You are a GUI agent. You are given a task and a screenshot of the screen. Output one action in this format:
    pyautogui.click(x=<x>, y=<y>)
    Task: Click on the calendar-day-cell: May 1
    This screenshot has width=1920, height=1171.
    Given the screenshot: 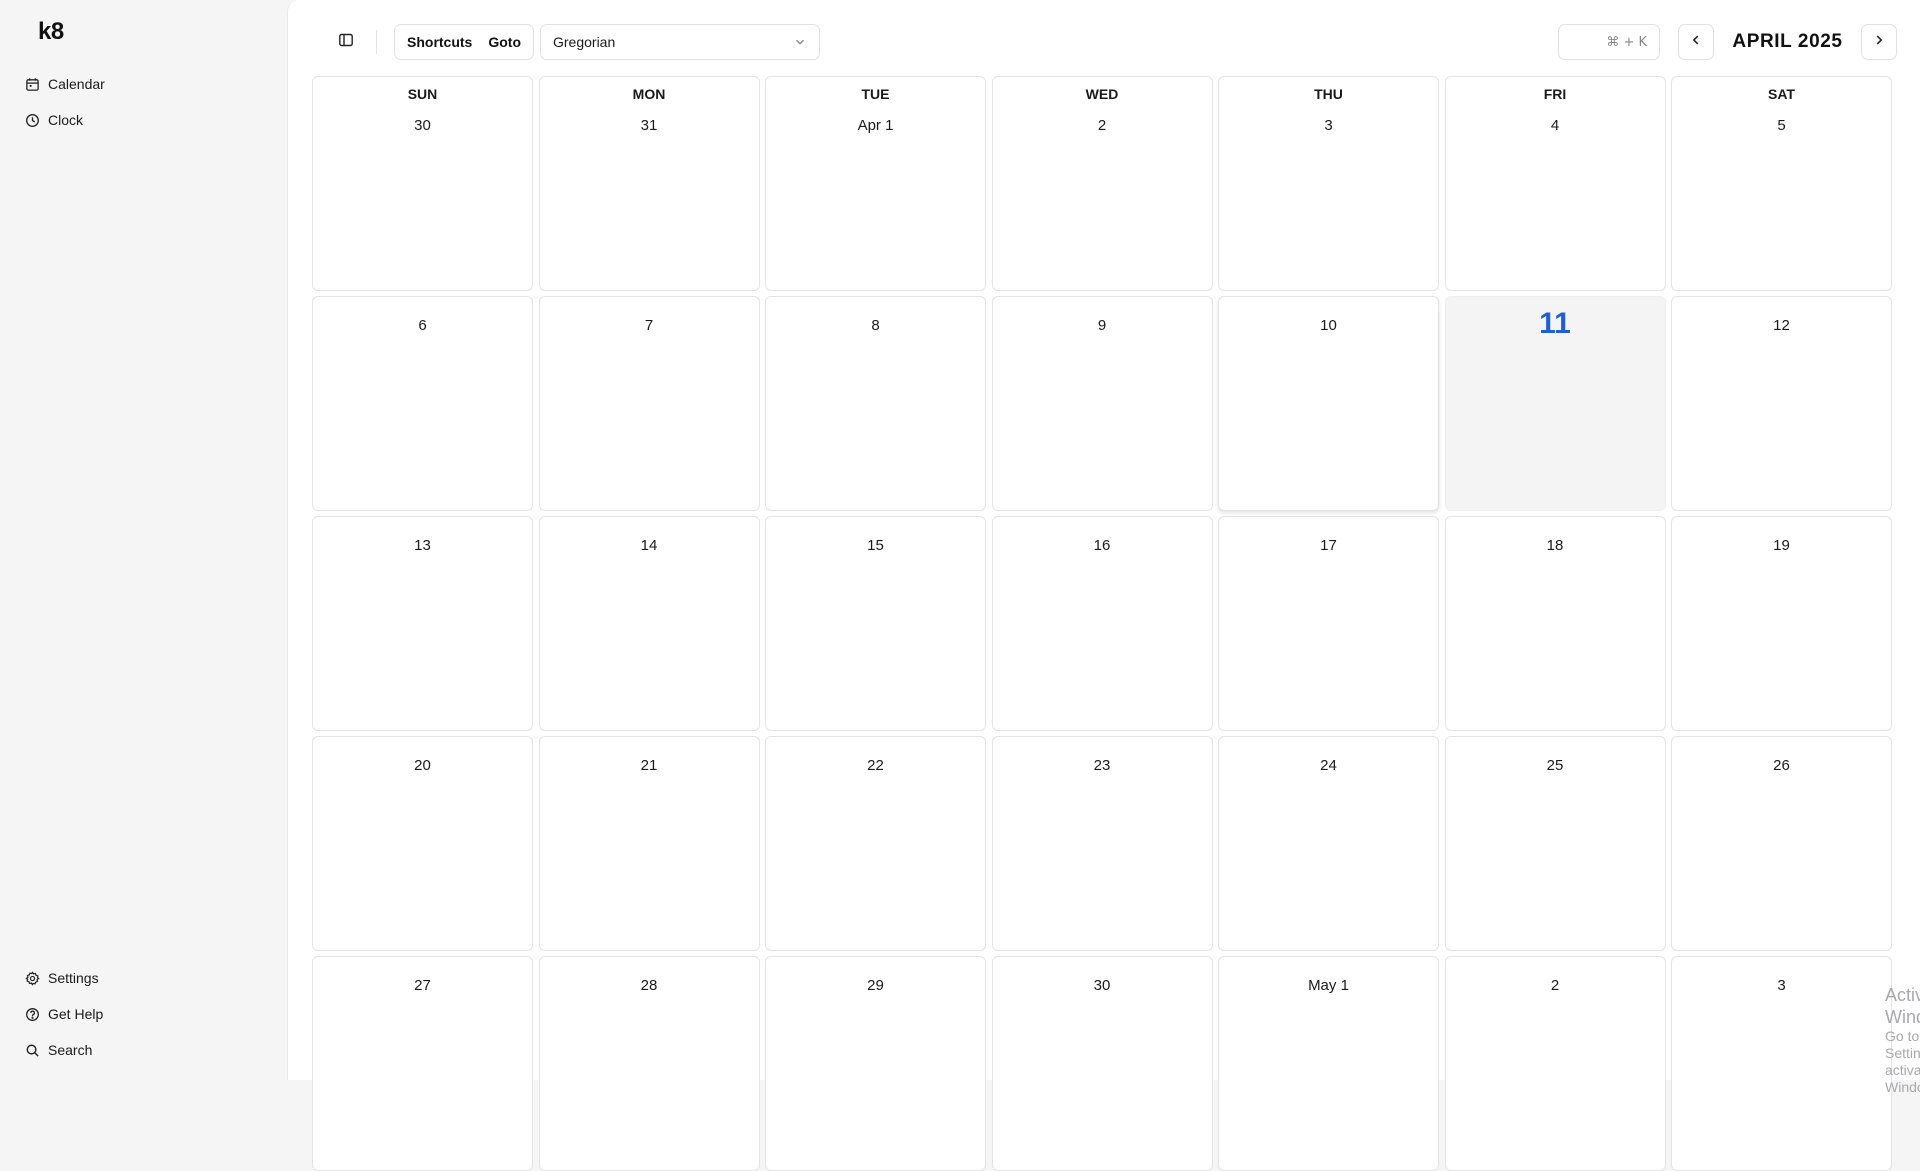 What is the action you would take?
    pyautogui.click(x=1328, y=1063)
    